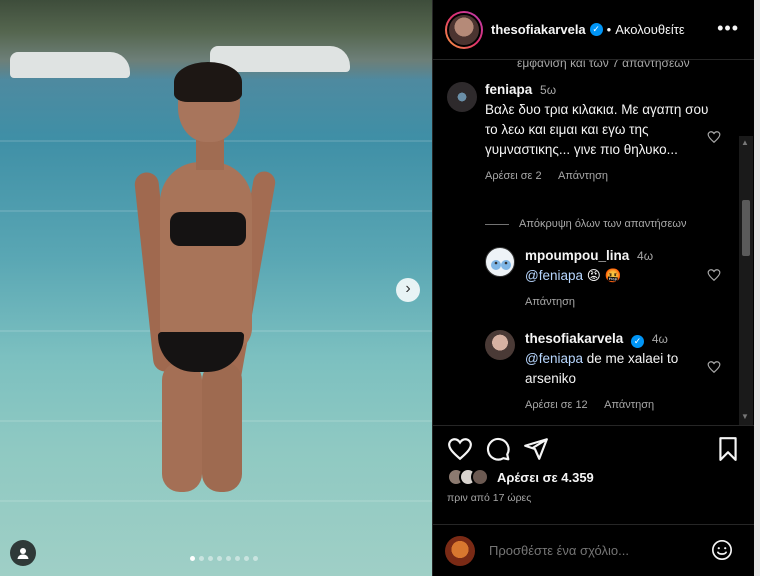 This screenshot has height=576, width=760. What do you see at coordinates (501, 265) in the screenshot?
I see `emoji-avatar-icon` at bounding box center [501, 265].